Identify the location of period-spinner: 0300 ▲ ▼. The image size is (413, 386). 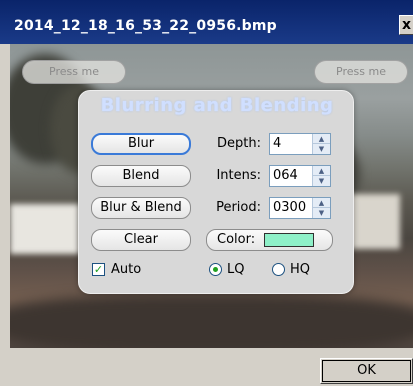
(300, 208).